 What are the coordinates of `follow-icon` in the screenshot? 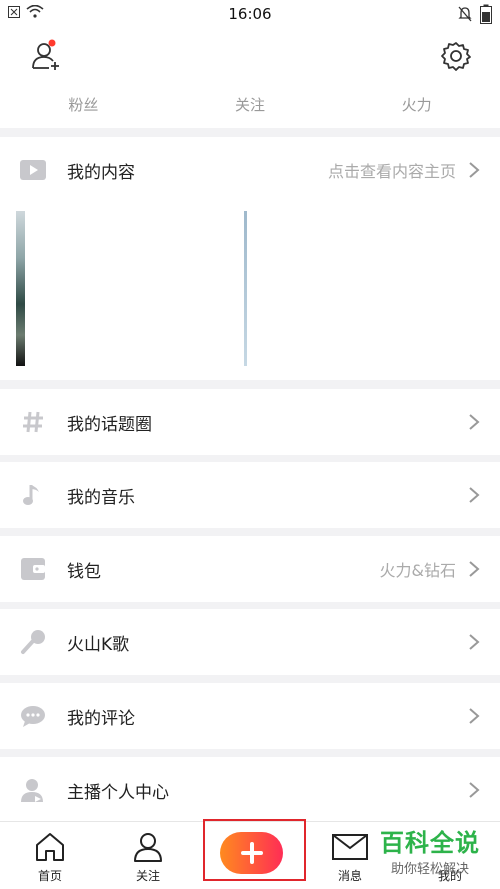 It's located at (148, 847).